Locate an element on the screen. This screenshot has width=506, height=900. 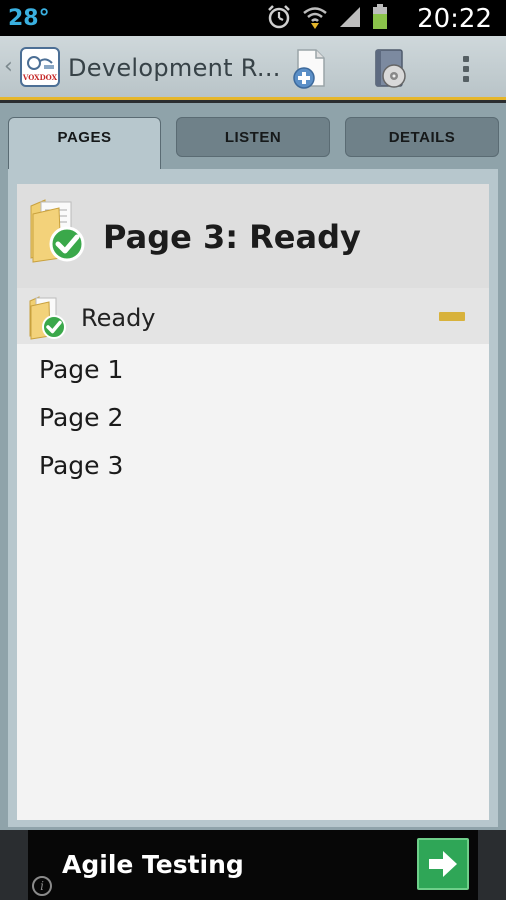
tab-details: DETAILS is located at coordinates (422, 137).